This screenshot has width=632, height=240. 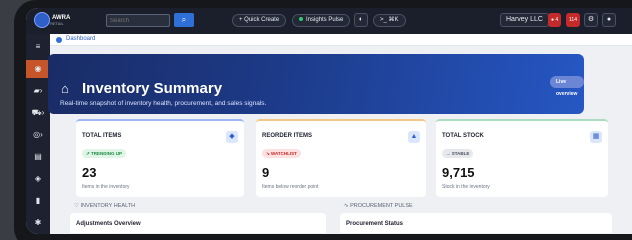 I want to click on trend-badge: ↘ WATCHLIST, so click(x=281, y=153).